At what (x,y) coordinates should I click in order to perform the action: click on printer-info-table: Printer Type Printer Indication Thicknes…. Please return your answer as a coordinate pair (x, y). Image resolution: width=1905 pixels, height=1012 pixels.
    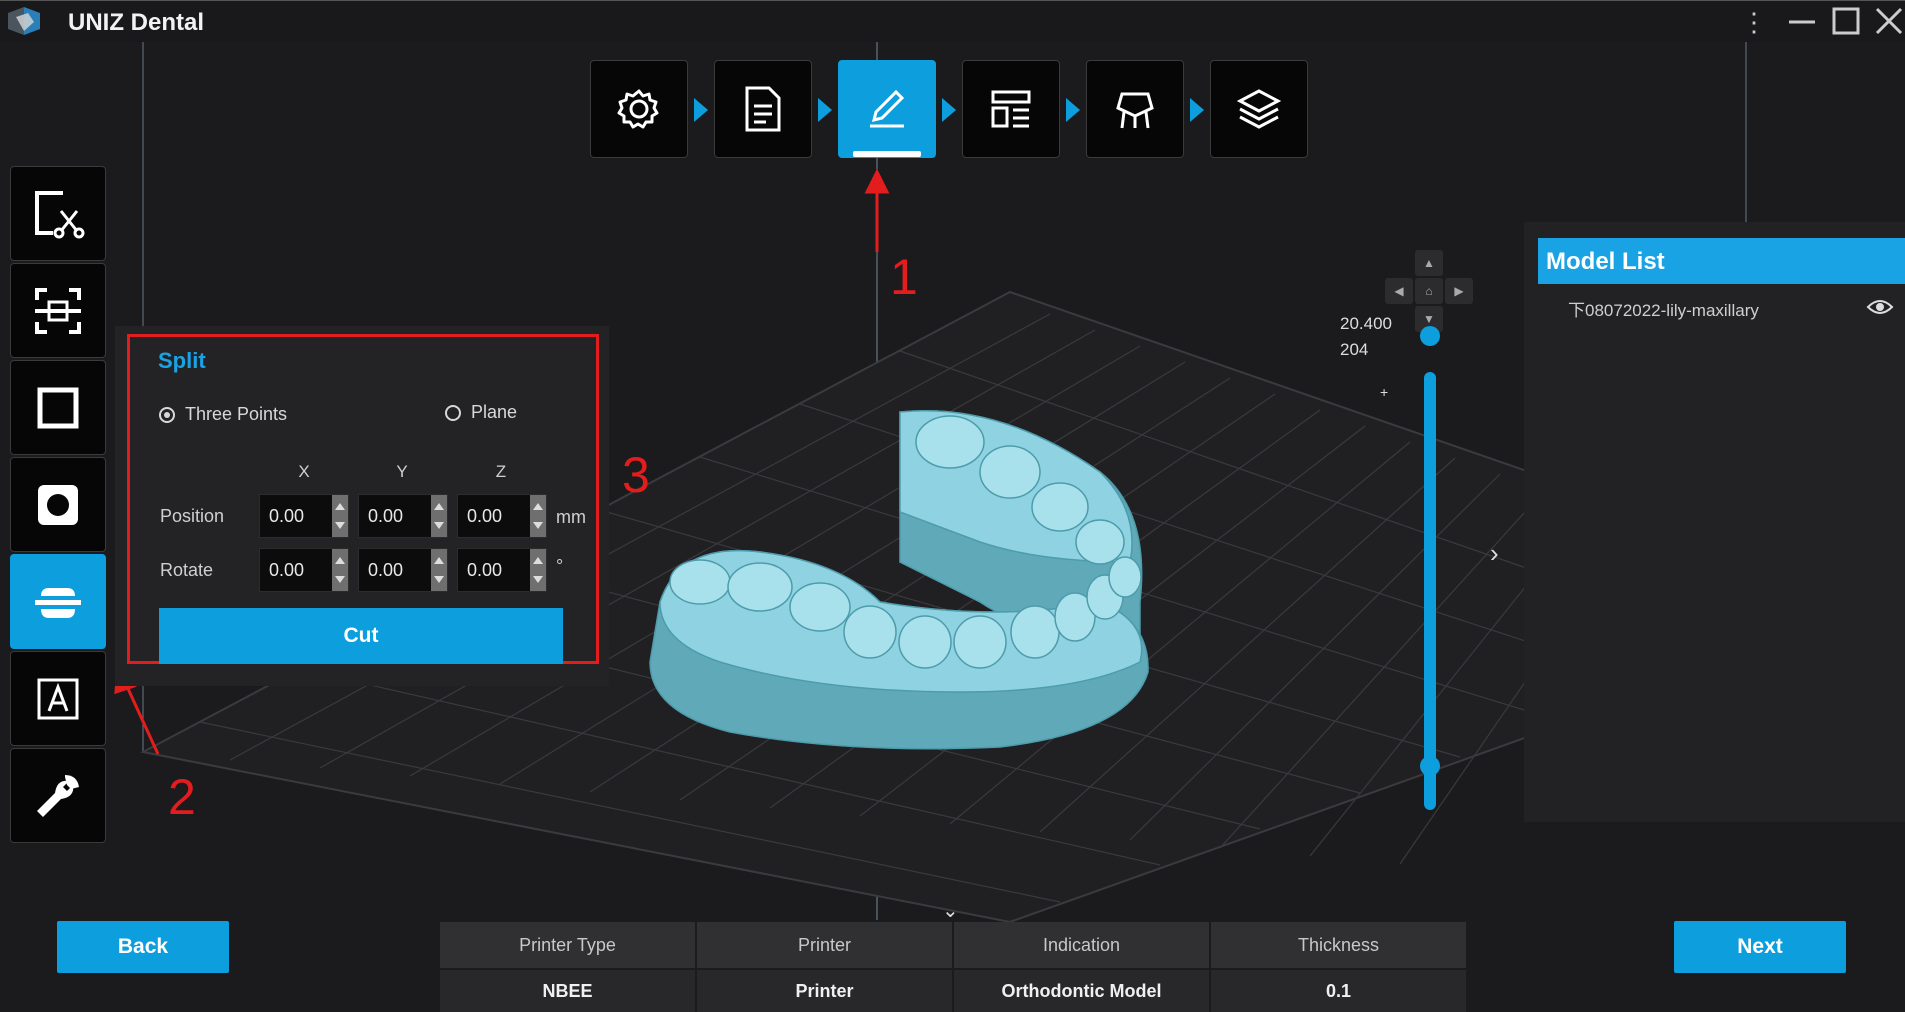
    Looking at the image, I should click on (954, 967).